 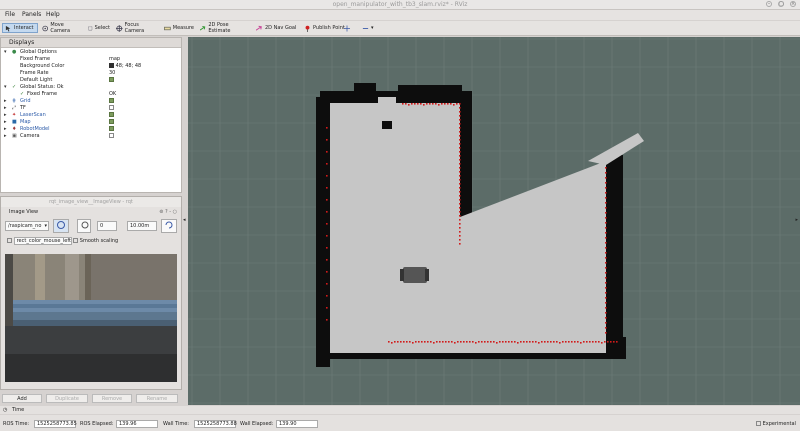 I want to click on mouse-topic-row: rect_color_mouse_left Smooth scaling, so click(x=62, y=241).